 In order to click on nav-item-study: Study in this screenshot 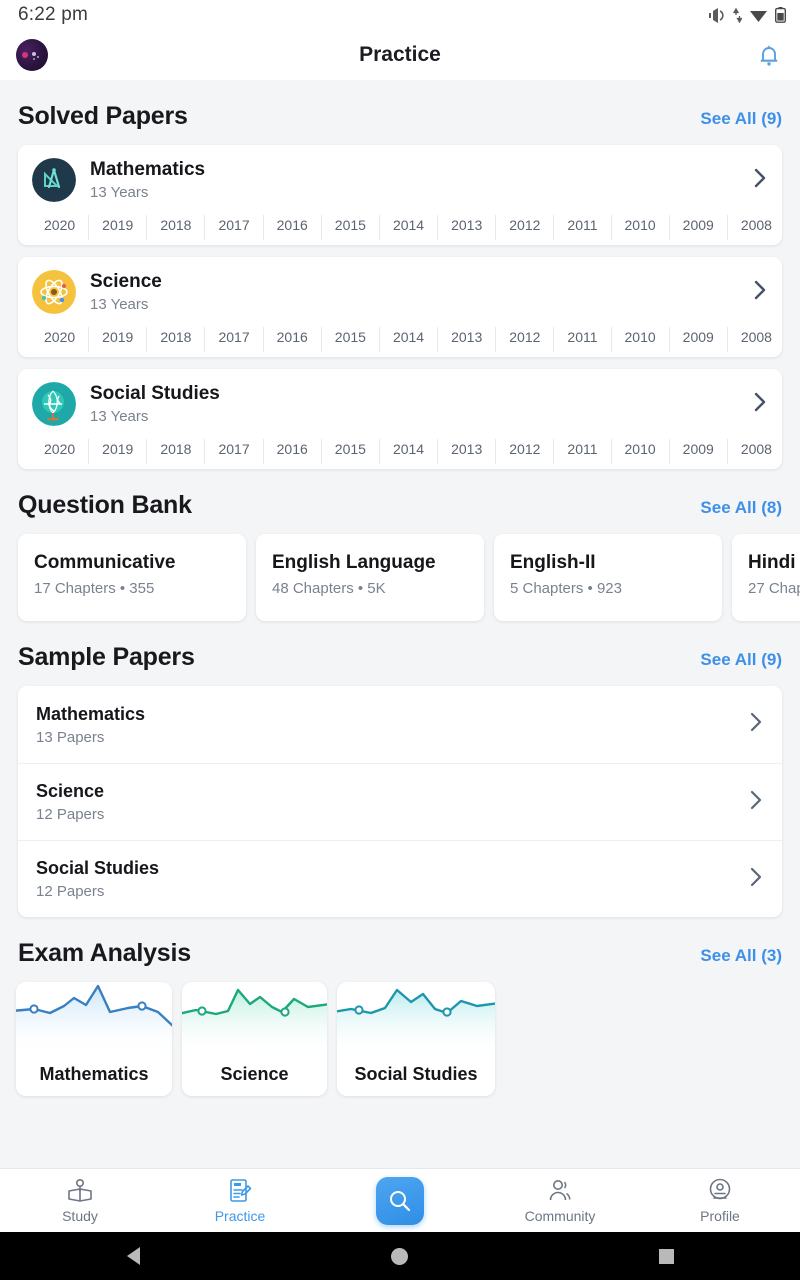, I will do `click(80, 1200)`.